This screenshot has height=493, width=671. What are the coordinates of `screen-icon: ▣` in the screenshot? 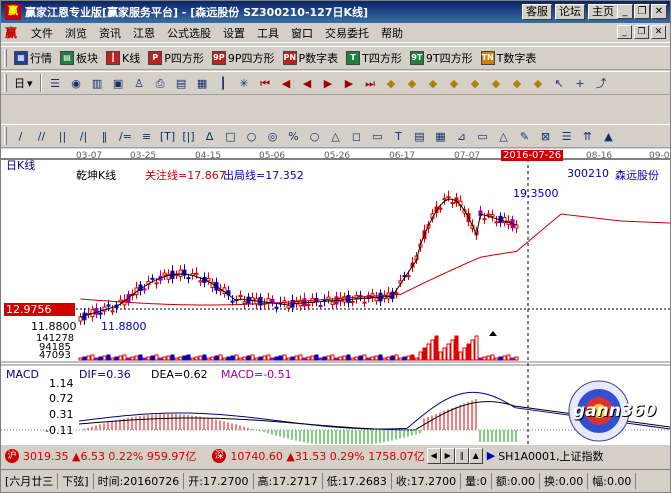 It's located at (118, 83).